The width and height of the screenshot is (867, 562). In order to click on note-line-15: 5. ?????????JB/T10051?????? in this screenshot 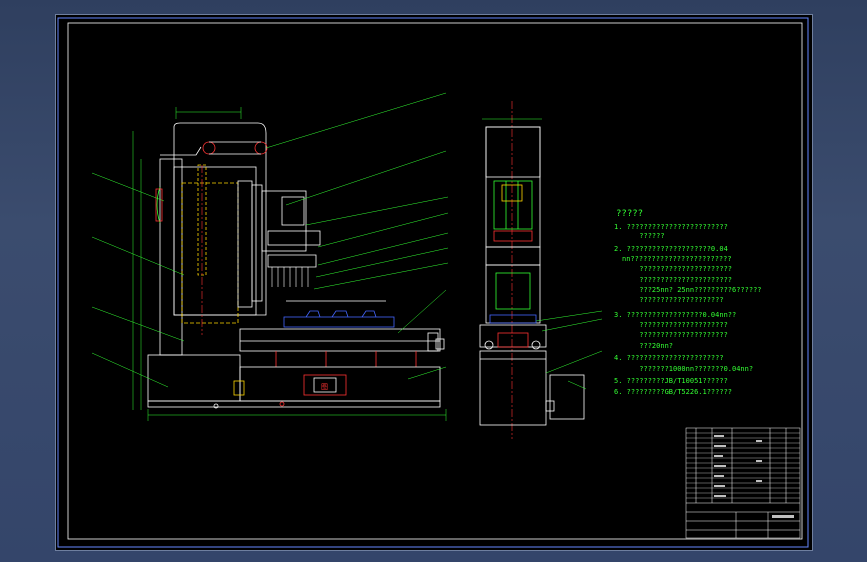, I will do `click(671, 381)`.